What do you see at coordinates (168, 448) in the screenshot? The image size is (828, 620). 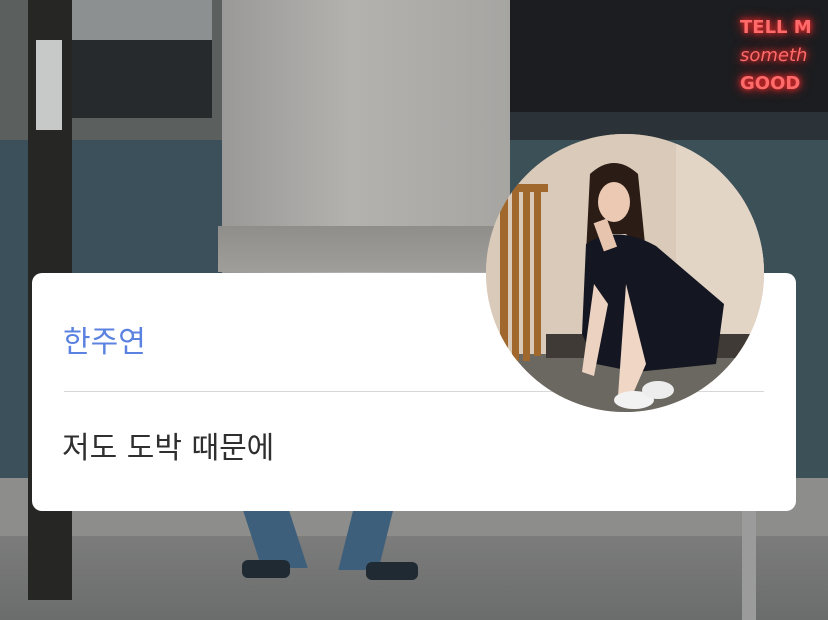 I see `message-text: 저도 도박 때문에` at bounding box center [168, 448].